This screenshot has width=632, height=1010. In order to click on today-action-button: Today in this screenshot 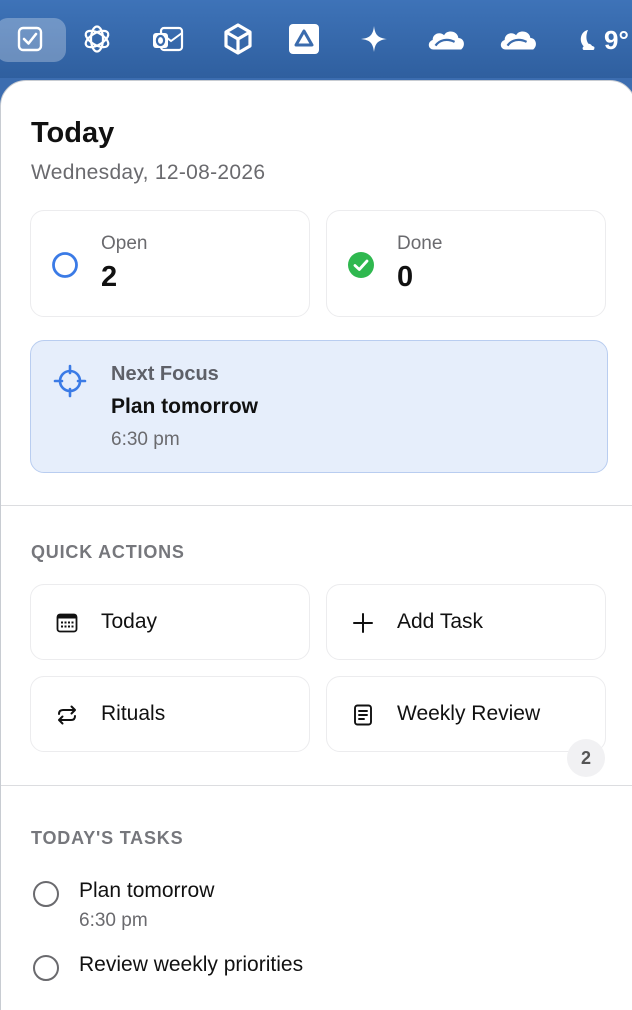, I will do `click(170, 622)`.